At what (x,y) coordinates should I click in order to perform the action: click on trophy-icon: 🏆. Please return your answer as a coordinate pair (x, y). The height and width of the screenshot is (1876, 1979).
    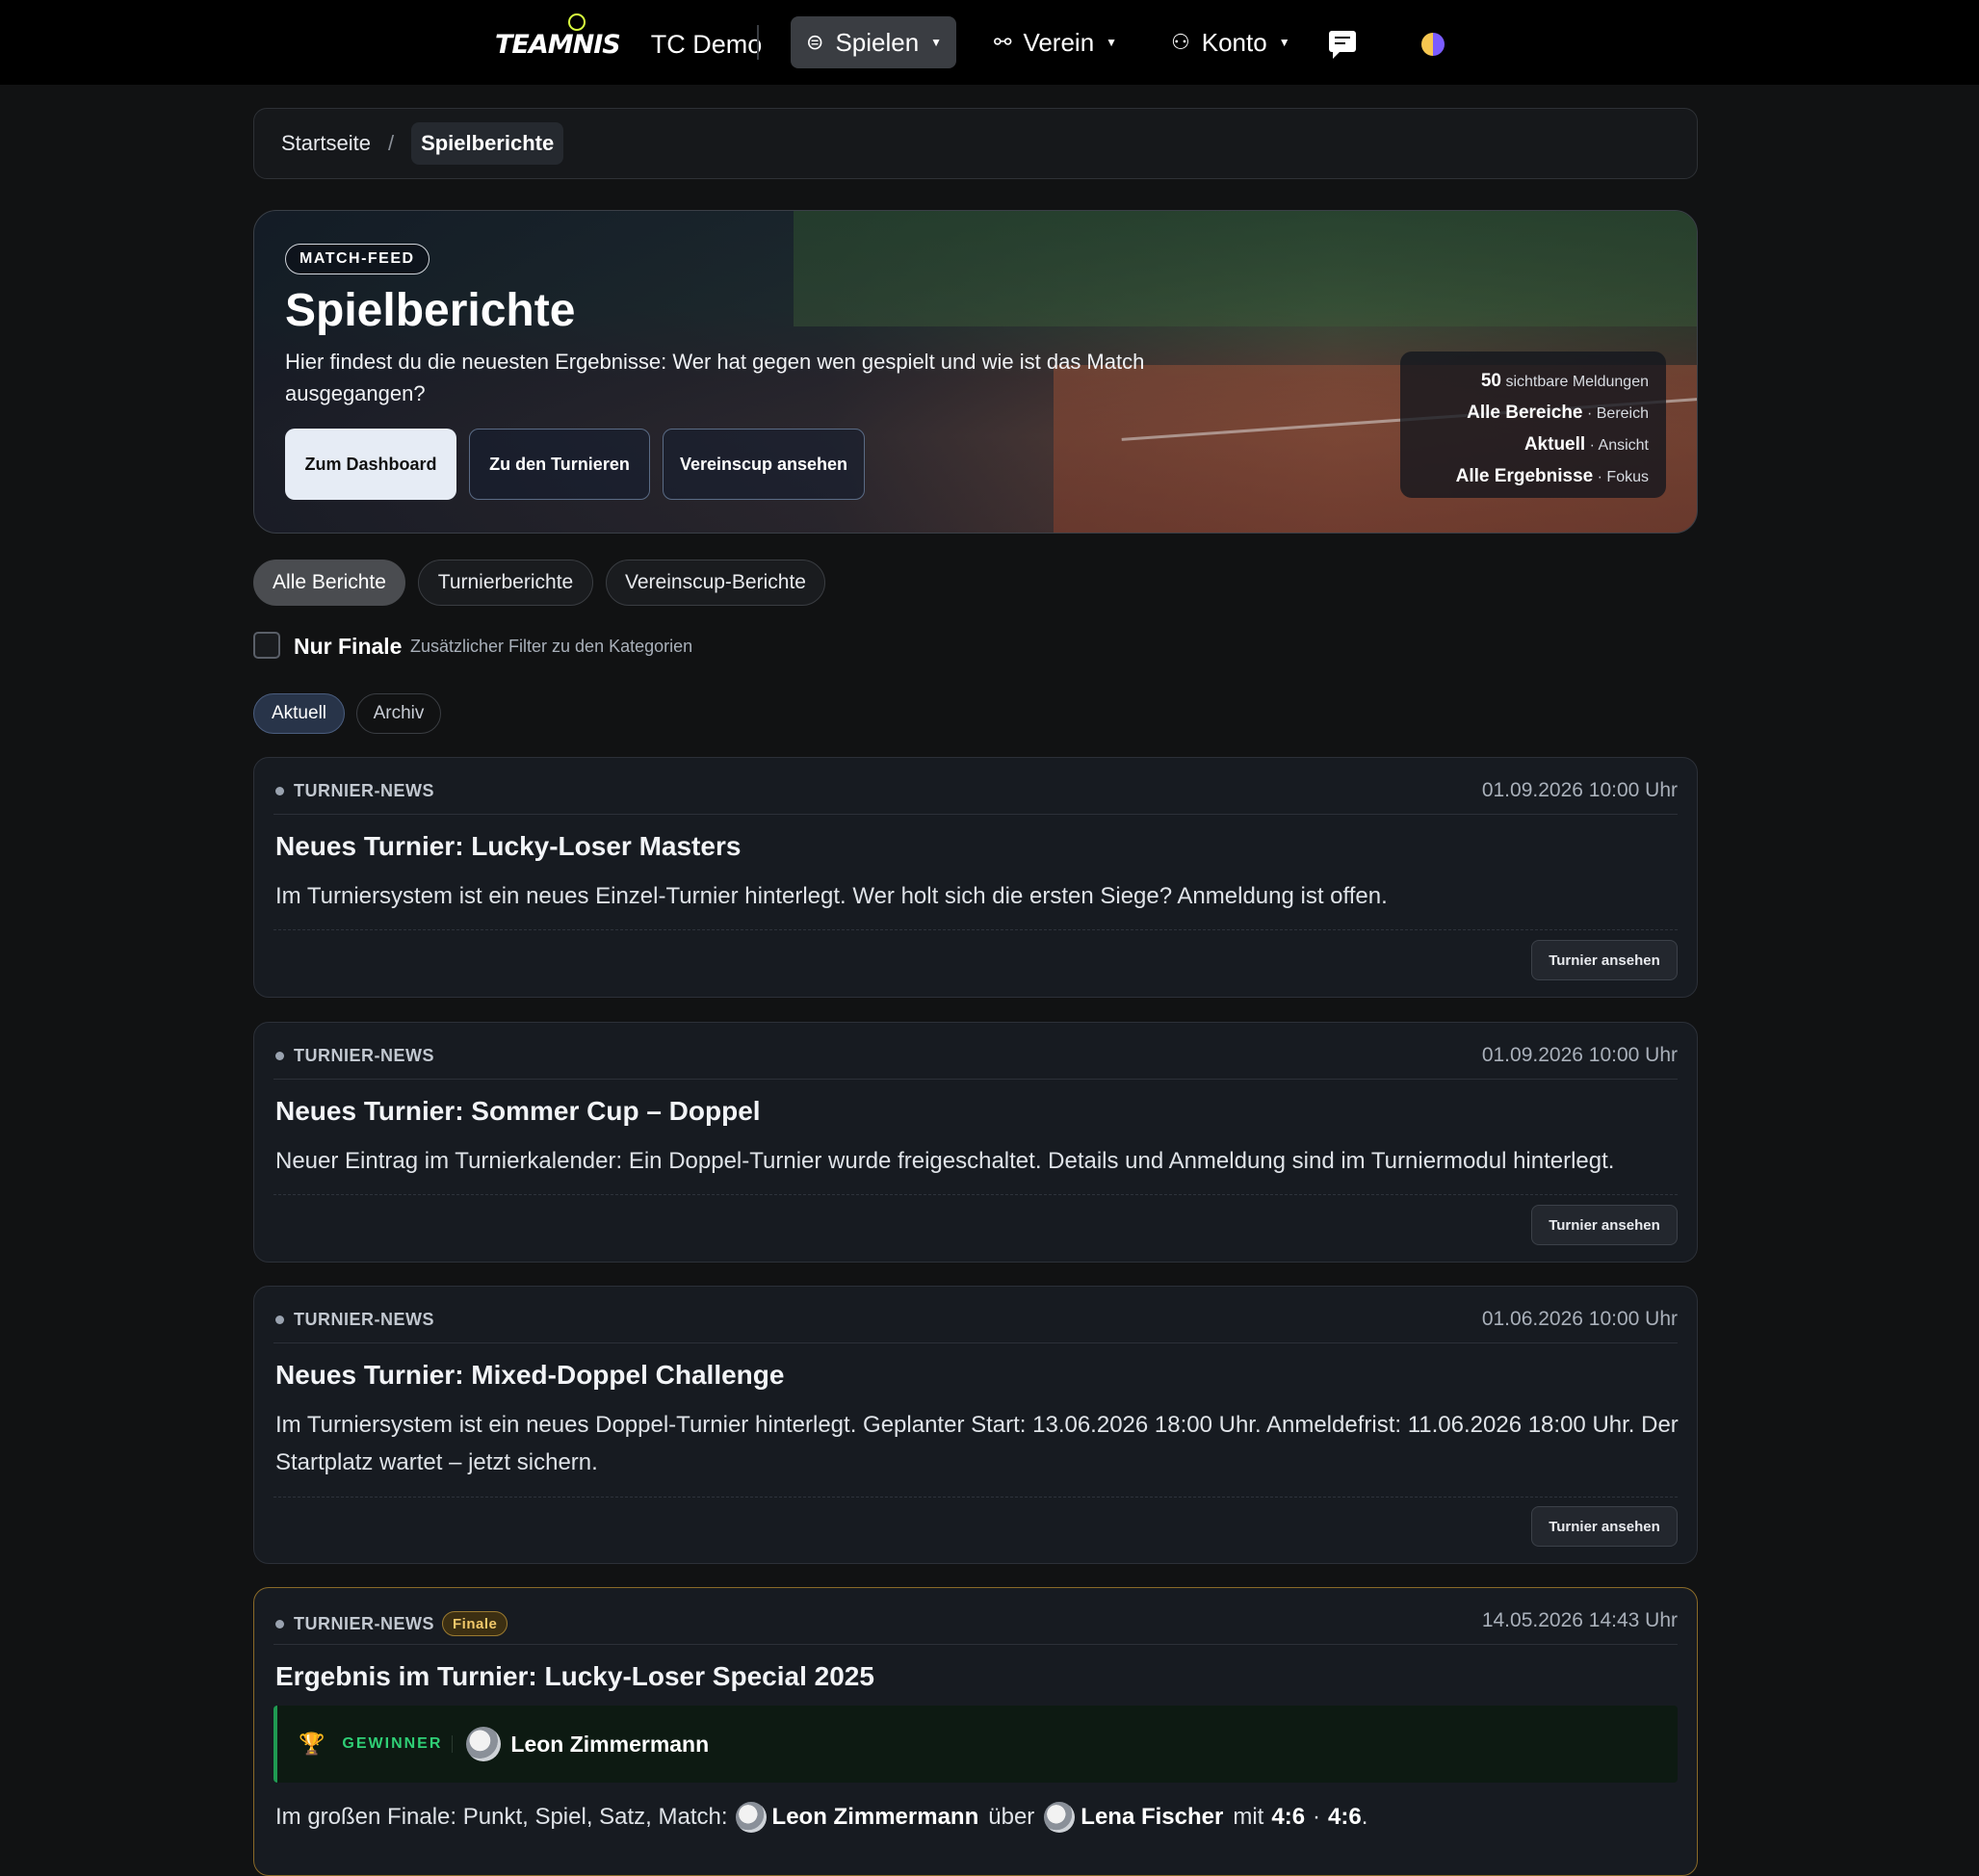
    Looking at the image, I should click on (312, 1744).